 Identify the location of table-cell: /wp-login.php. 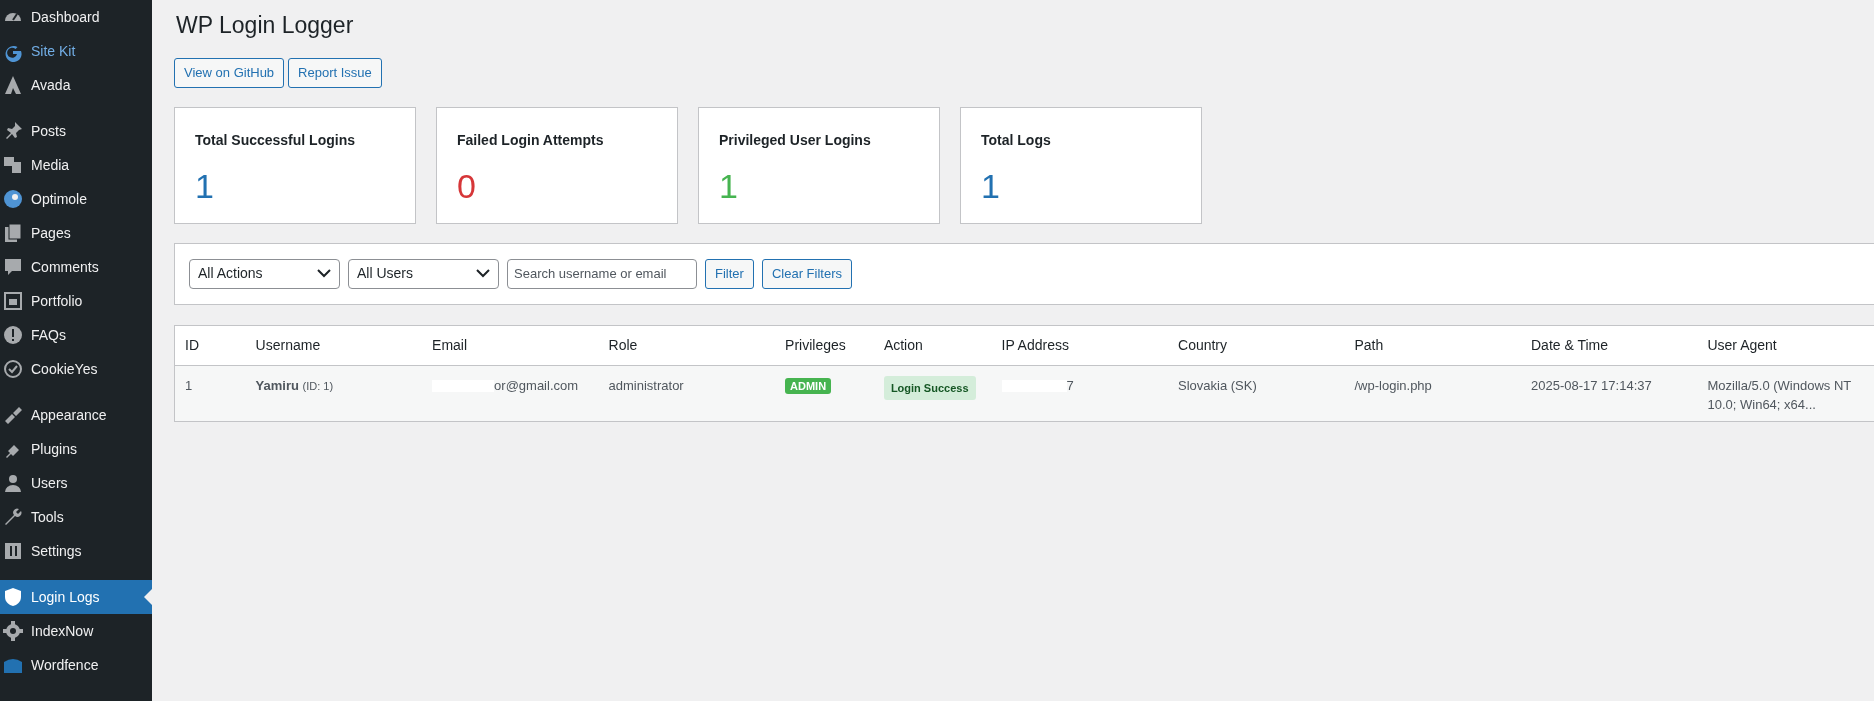
(1393, 385).